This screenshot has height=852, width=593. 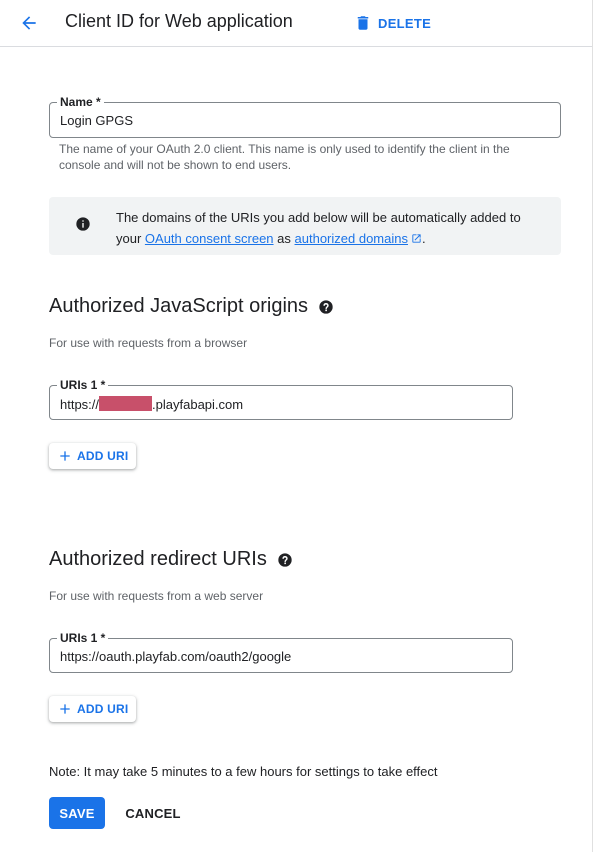 I want to click on add-js-origin-uri-button: ADD URI, so click(x=93, y=456).